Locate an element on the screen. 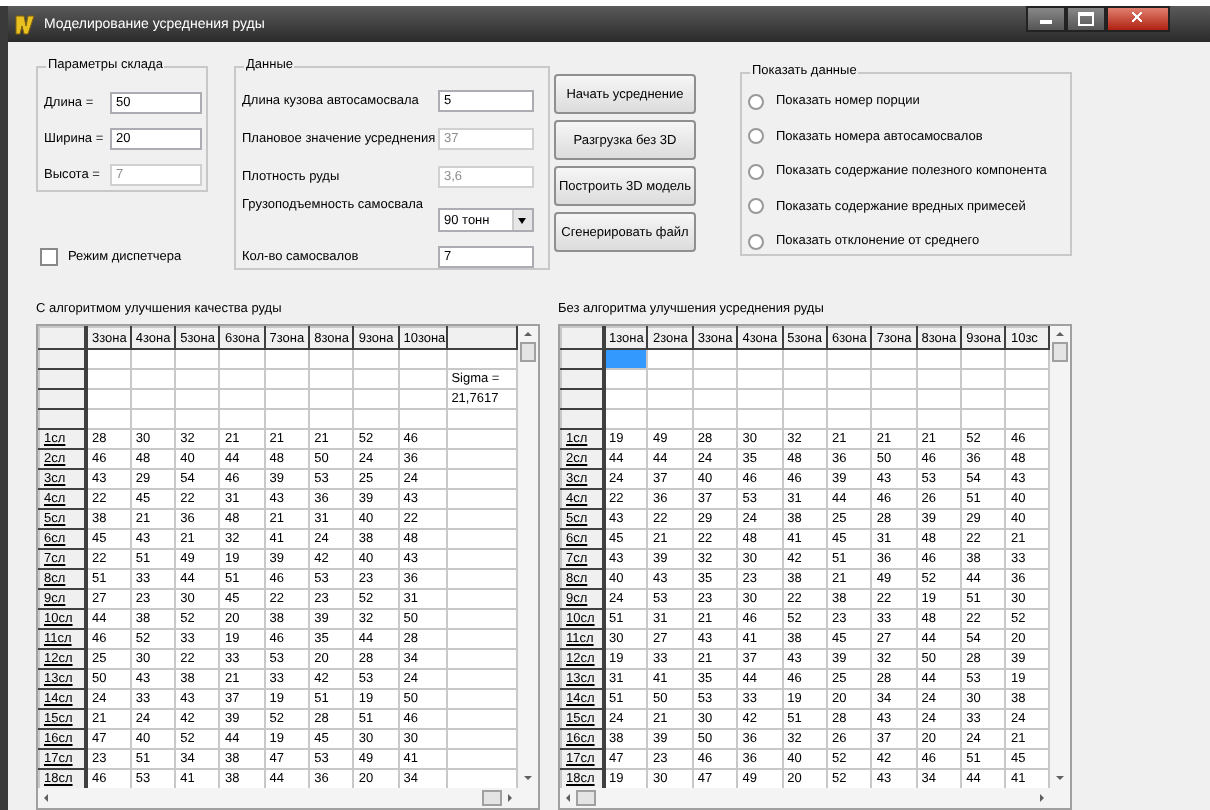 The width and height of the screenshot is (1210, 810). minimize-button is located at coordinates (1046, 18).